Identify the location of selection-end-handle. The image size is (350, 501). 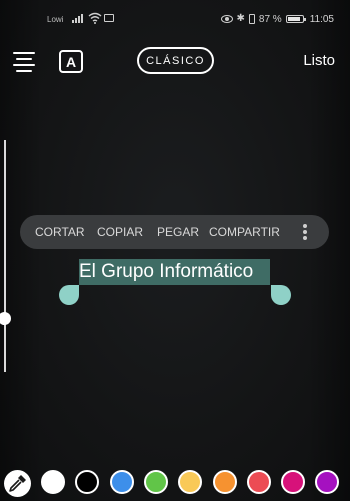
(281, 295).